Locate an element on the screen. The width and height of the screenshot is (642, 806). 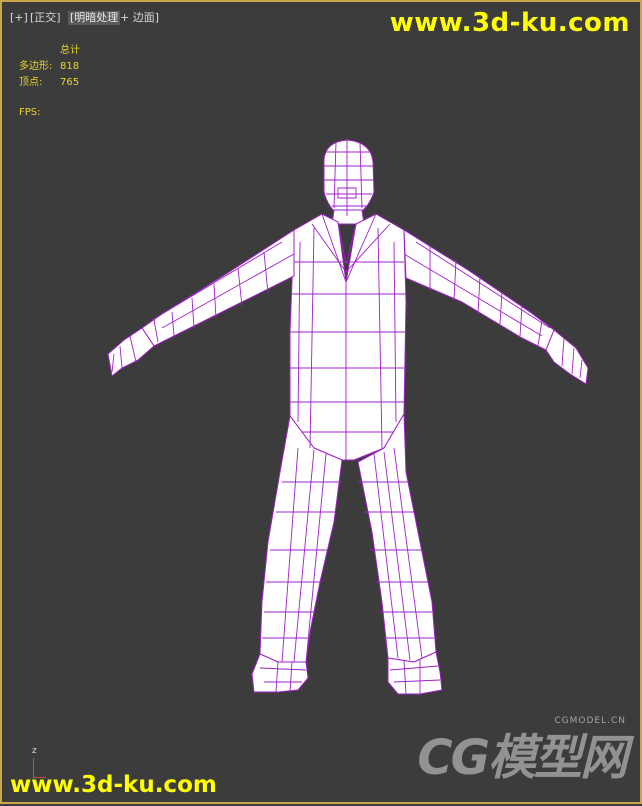
watermark-bottom: www.3d-ku.com is located at coordinates (113, 785).